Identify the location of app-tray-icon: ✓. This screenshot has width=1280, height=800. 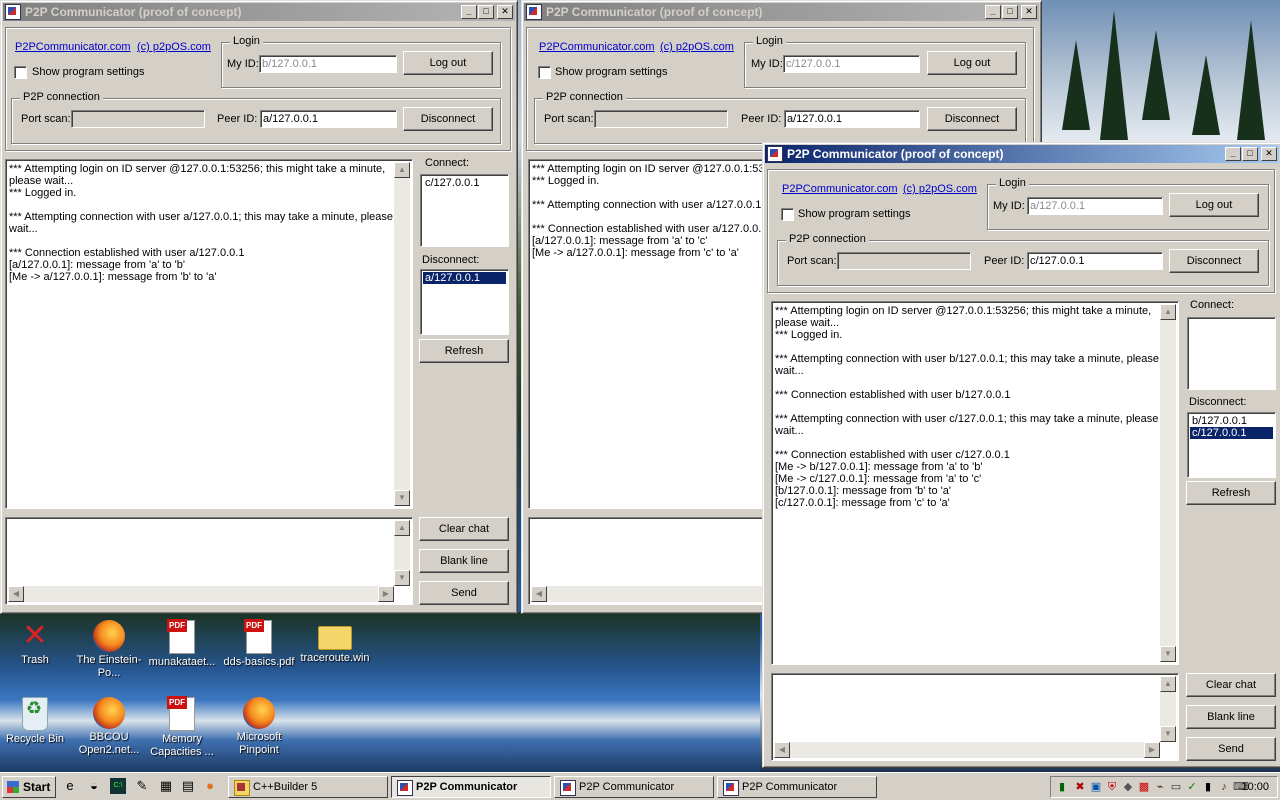
(1192, 787).